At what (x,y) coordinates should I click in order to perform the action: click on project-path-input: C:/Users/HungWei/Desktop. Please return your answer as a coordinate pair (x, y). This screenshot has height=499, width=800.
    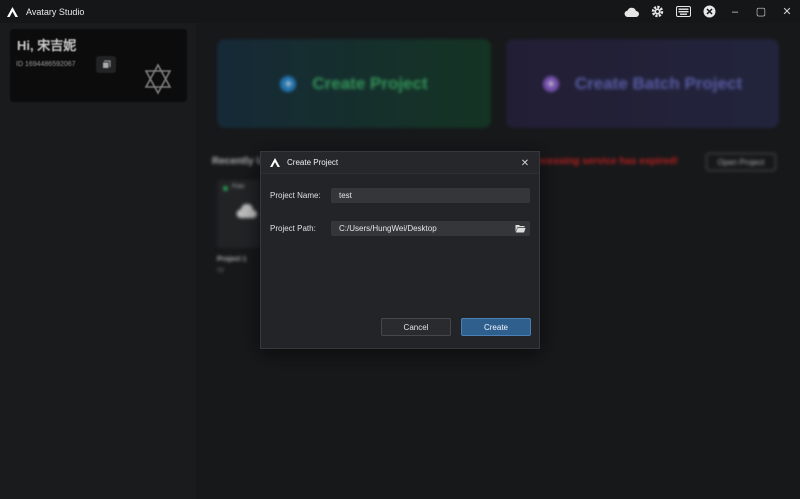
    Looking at the image, I should click on (430, 228).